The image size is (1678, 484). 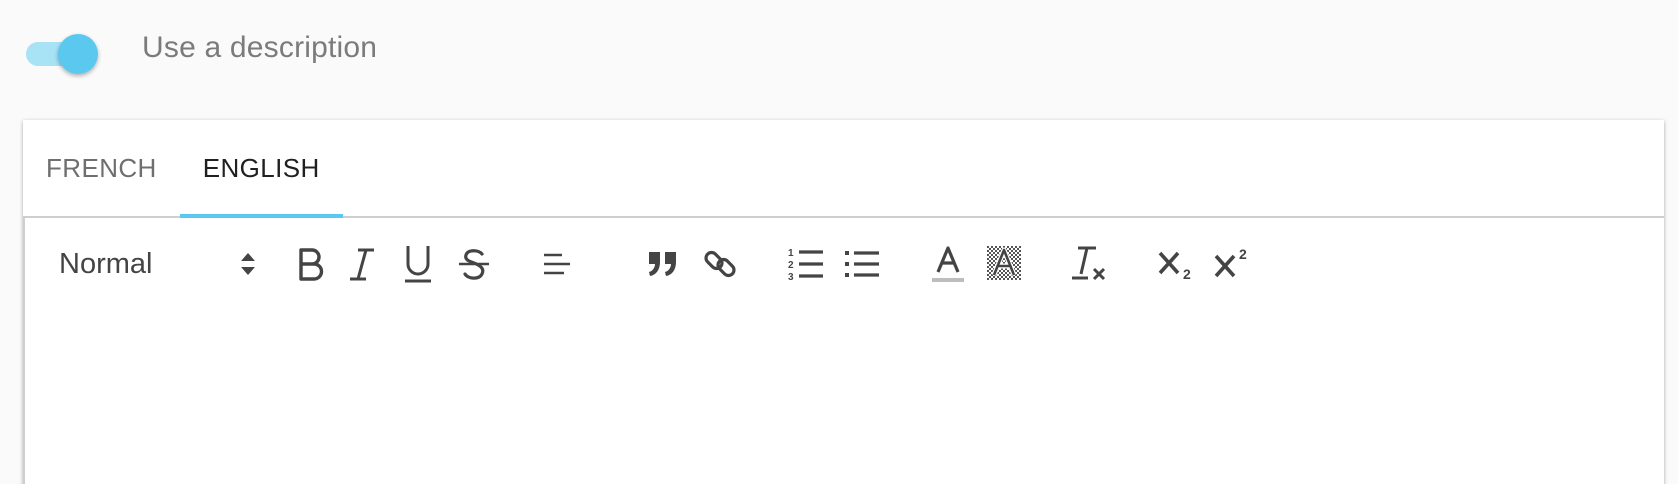 I want to click on highlight-icon, so click(x=1004, y=263).